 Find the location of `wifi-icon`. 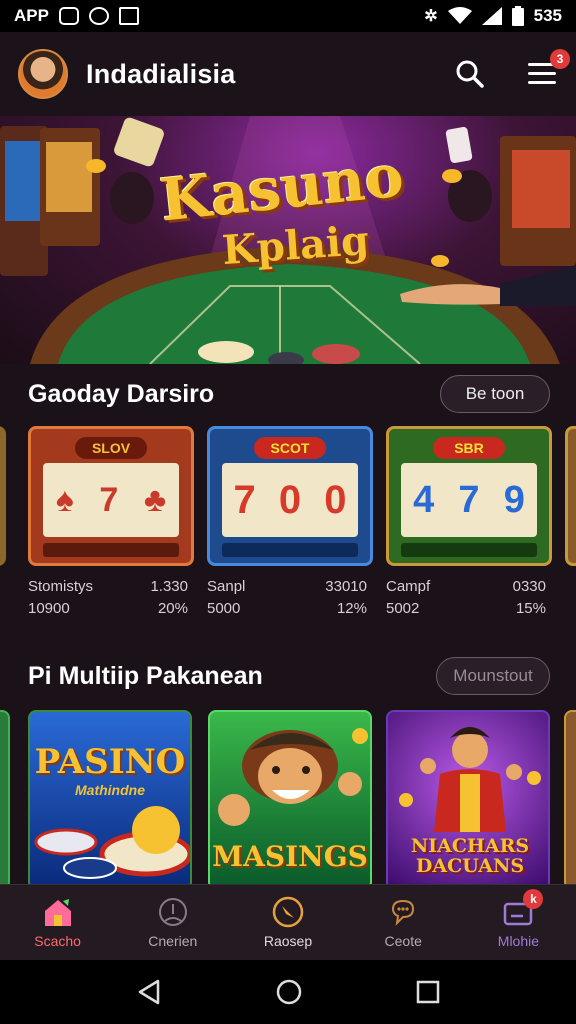

wifi-icon is located at coordinates (459, 15).